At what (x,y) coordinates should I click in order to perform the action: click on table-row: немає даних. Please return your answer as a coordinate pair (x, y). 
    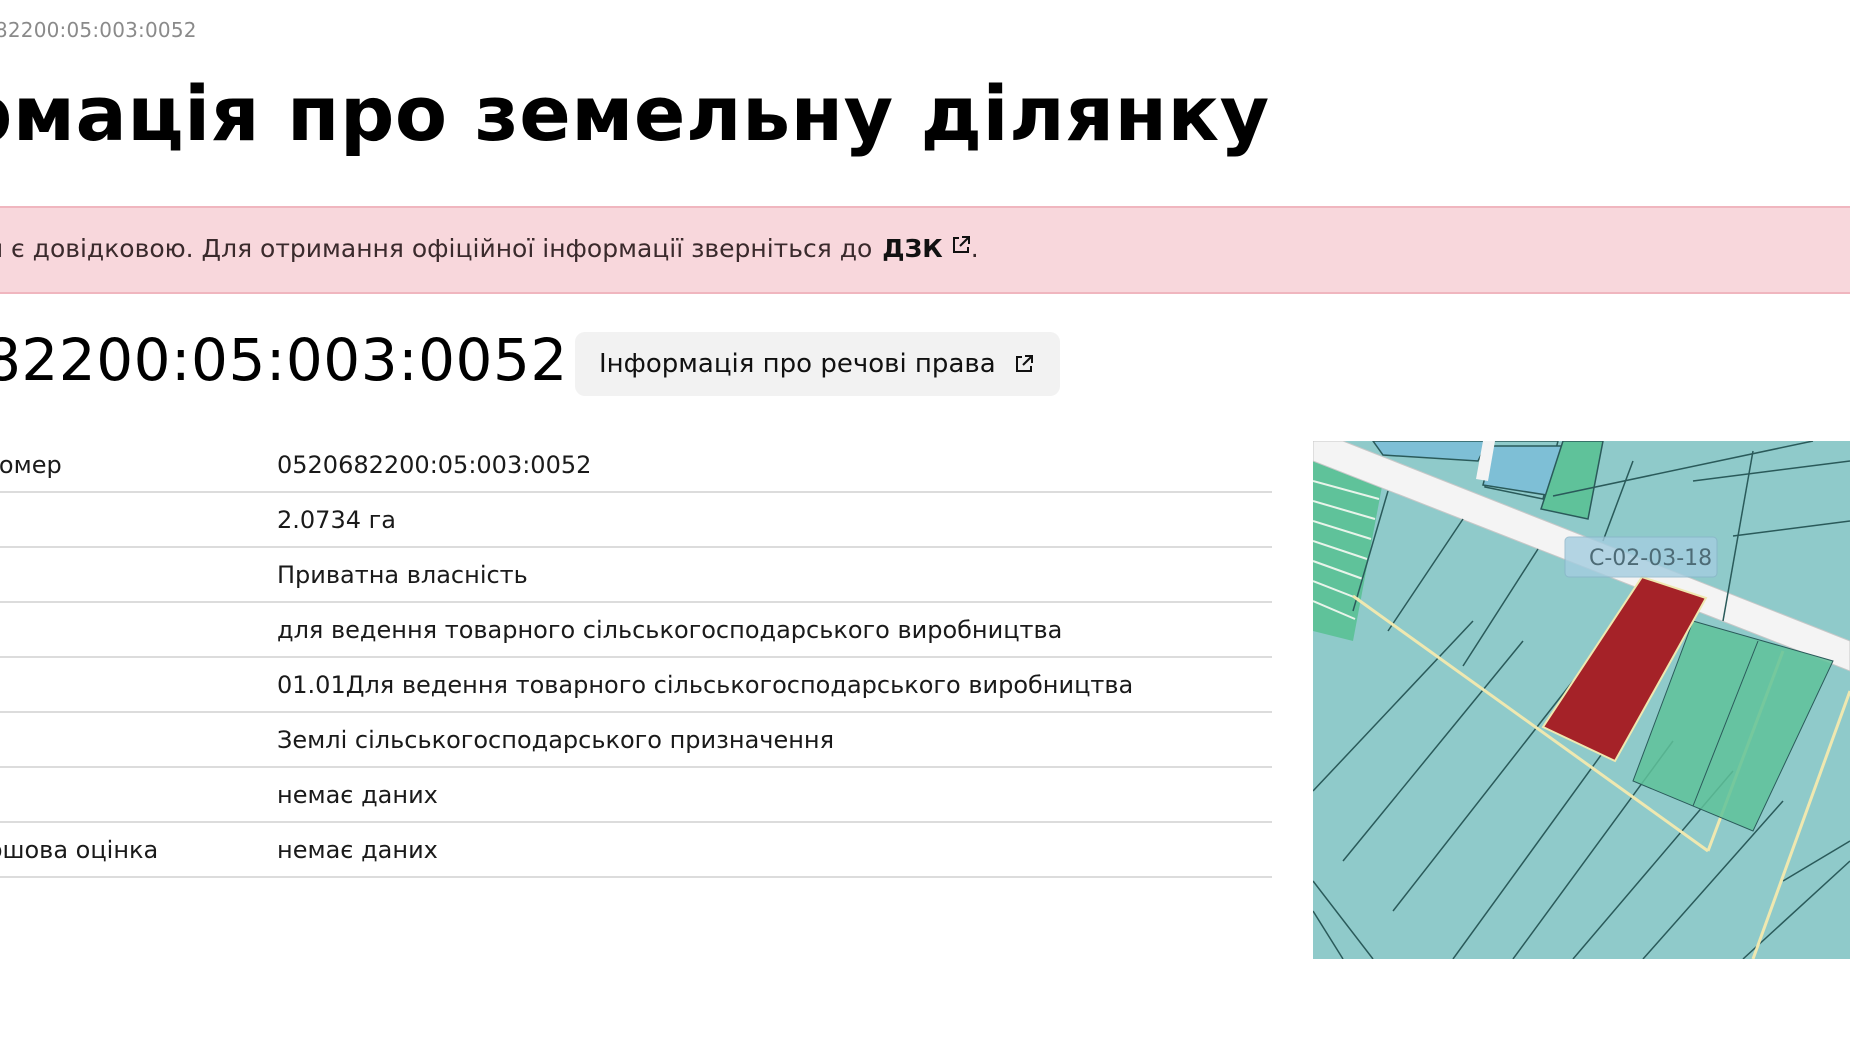
    Looking at the image, I should click on (636, 795).